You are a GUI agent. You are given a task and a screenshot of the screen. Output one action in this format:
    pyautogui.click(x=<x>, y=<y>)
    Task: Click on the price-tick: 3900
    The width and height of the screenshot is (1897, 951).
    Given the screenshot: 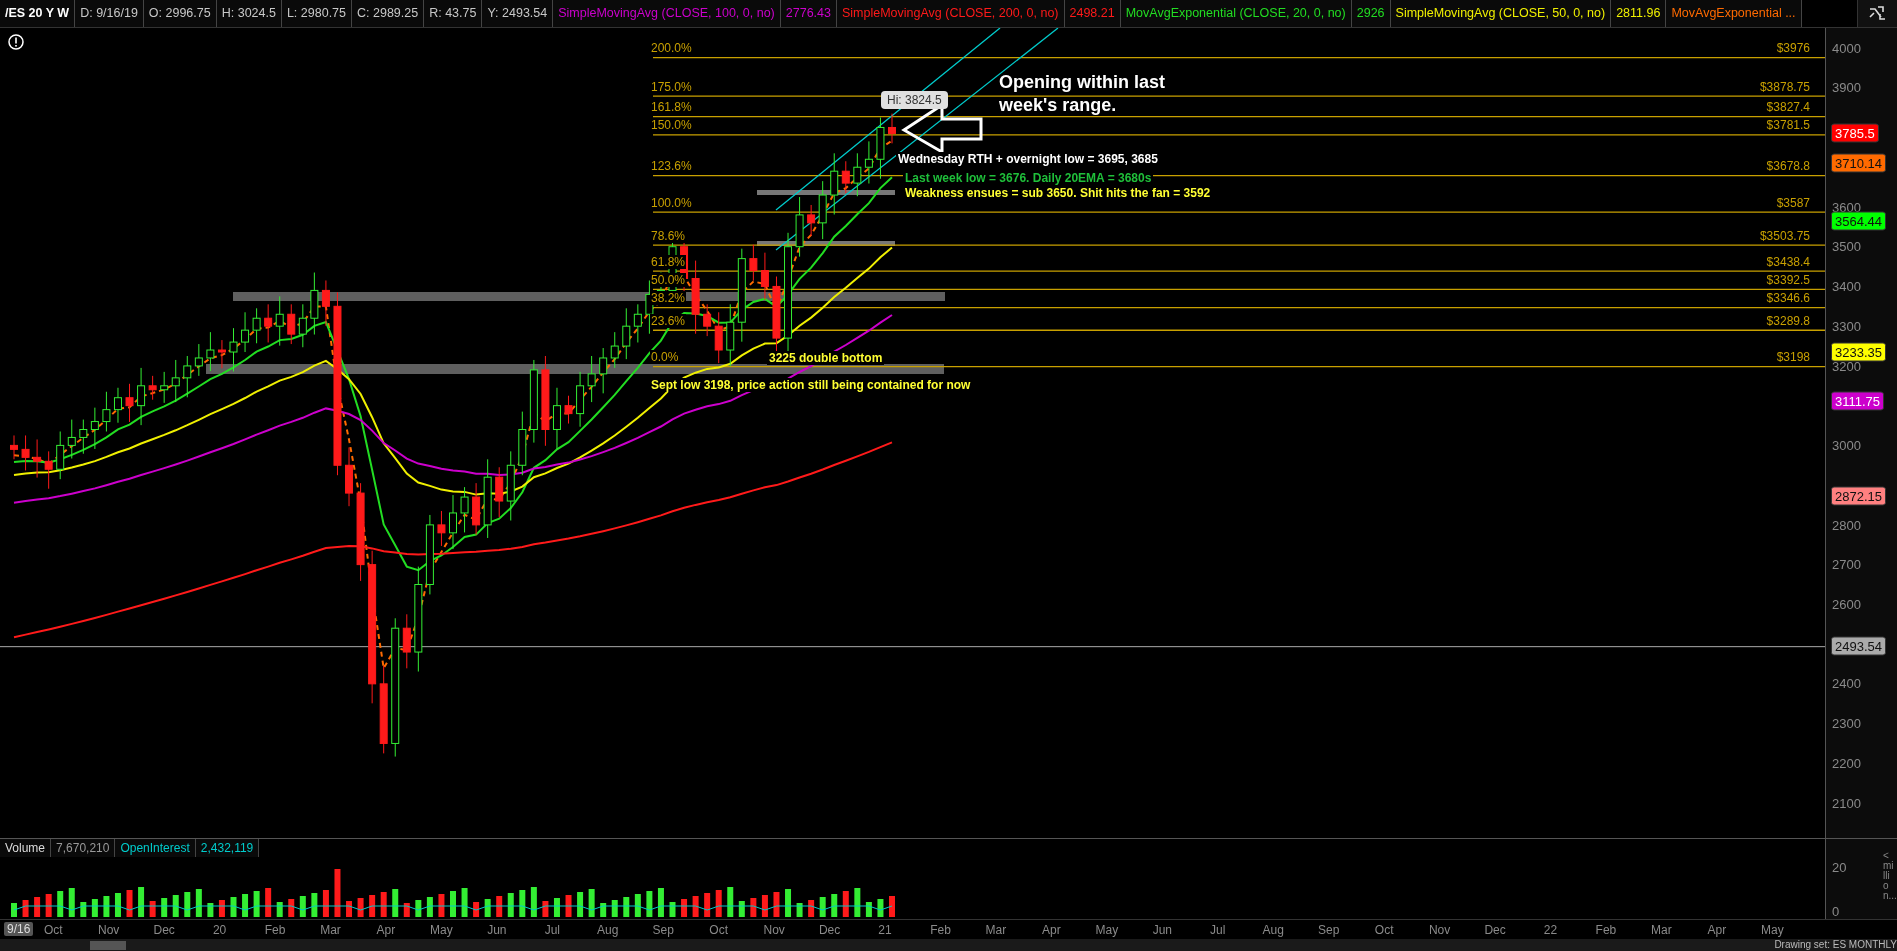 What is the action you would take?
    pyautogui.click(x=1846, y=87)
    